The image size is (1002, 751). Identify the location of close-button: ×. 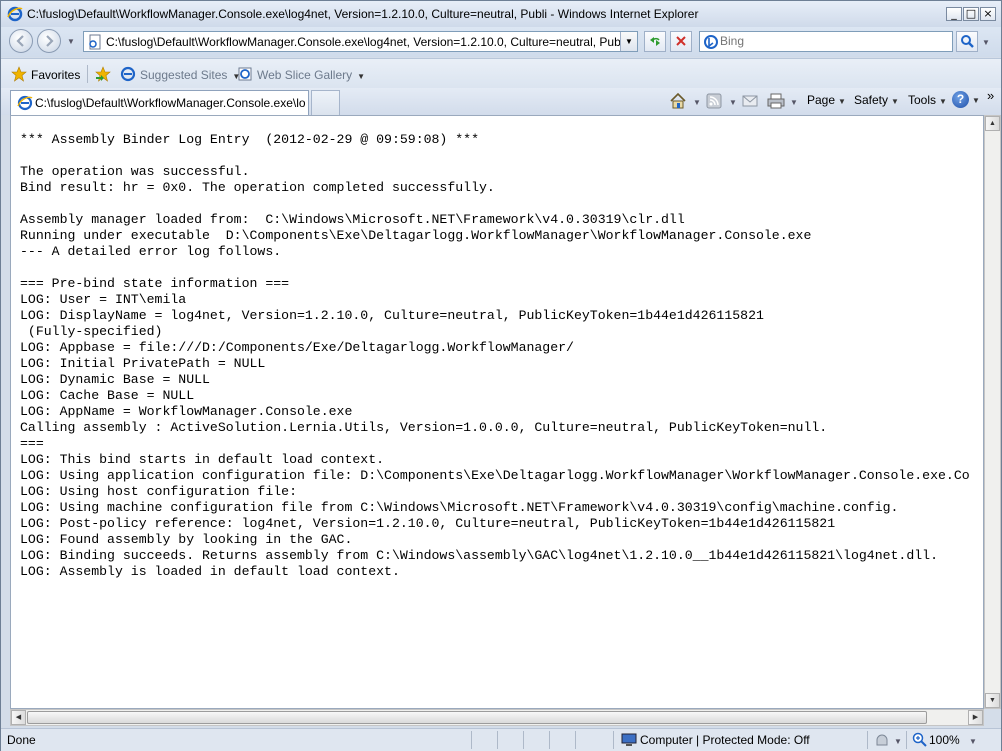
(988, 14).